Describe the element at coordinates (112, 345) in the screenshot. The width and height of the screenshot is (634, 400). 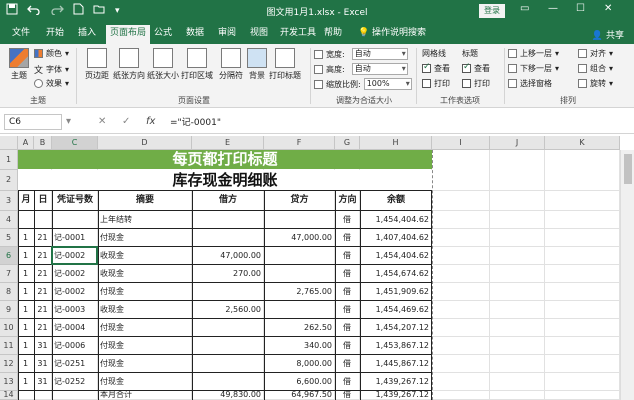
I see `table-cell: 付现金` at that location.